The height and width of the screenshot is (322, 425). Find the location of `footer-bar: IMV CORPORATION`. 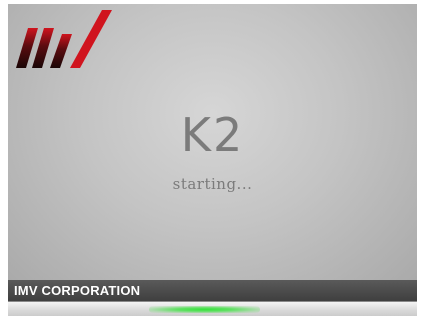

footer-bar: IMV CORPORATION is located at coordinates (212, 290).